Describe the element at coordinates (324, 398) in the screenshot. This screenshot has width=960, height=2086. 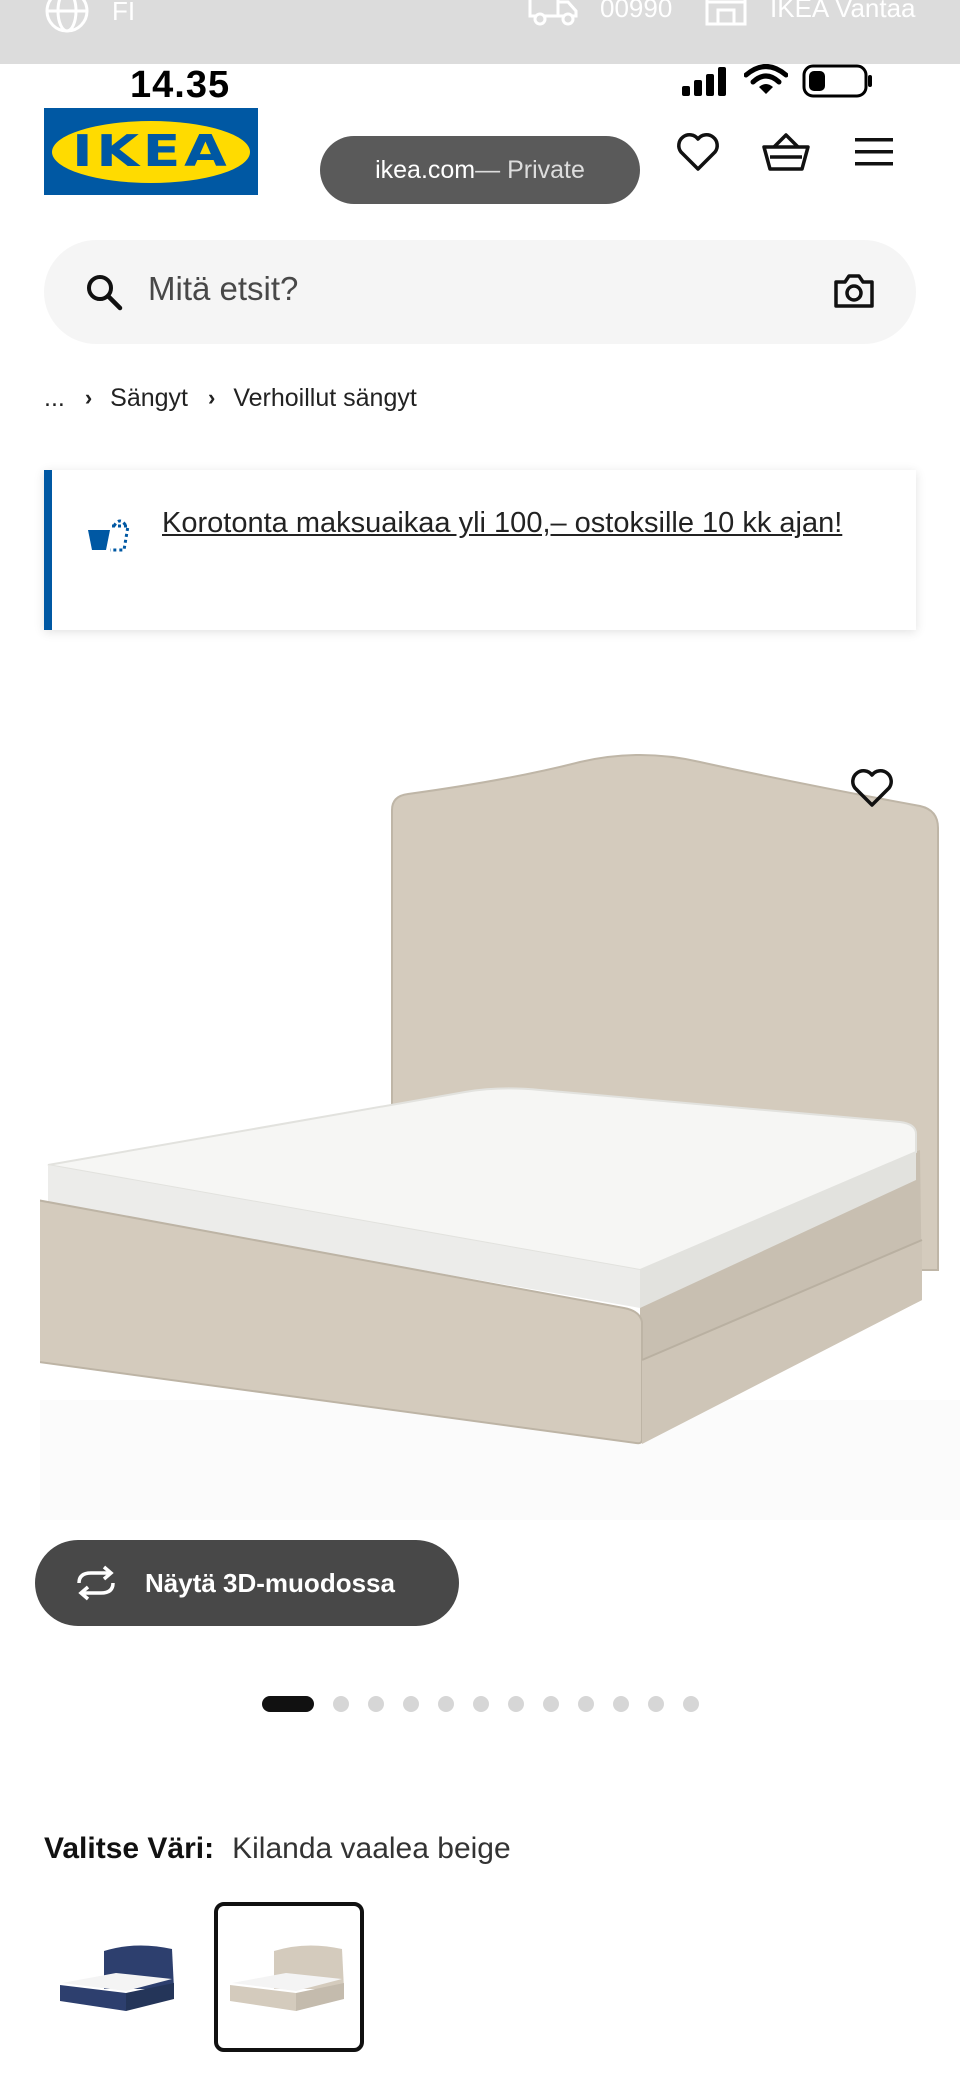
I see `breadcrumb-item: Verhoillut sängyt` at that location.